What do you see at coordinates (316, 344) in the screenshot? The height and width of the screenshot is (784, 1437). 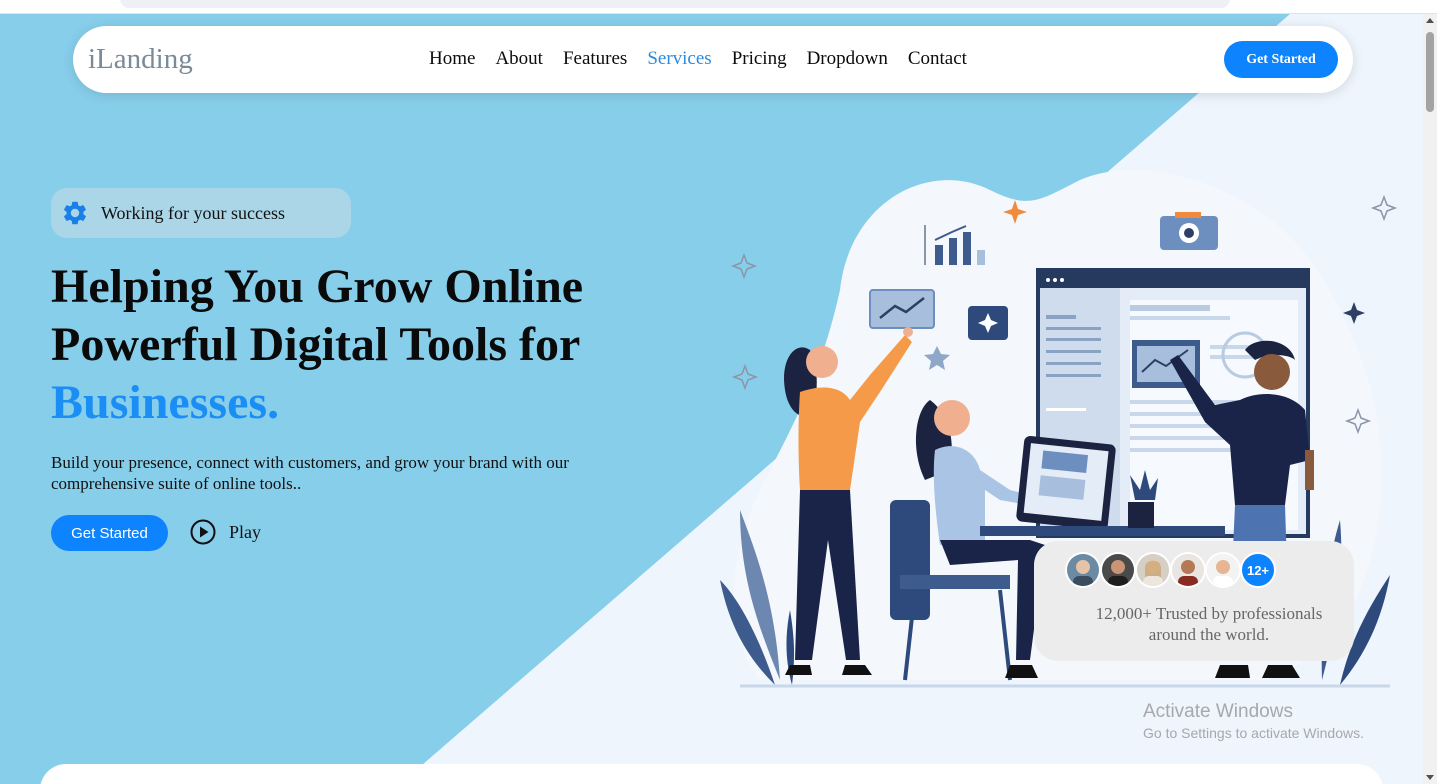 I see `hero-headline-line2: Powerful Digital Tools for` at bounding box center [316, 344].